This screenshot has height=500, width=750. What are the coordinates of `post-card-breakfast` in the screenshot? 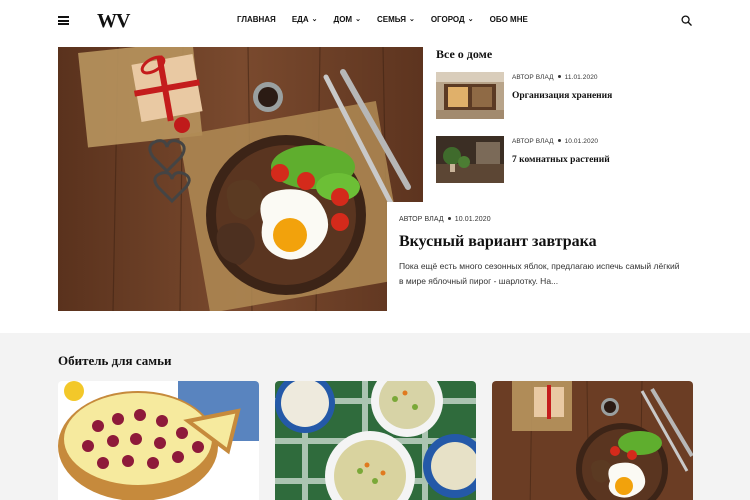 It's located at (592, 440).